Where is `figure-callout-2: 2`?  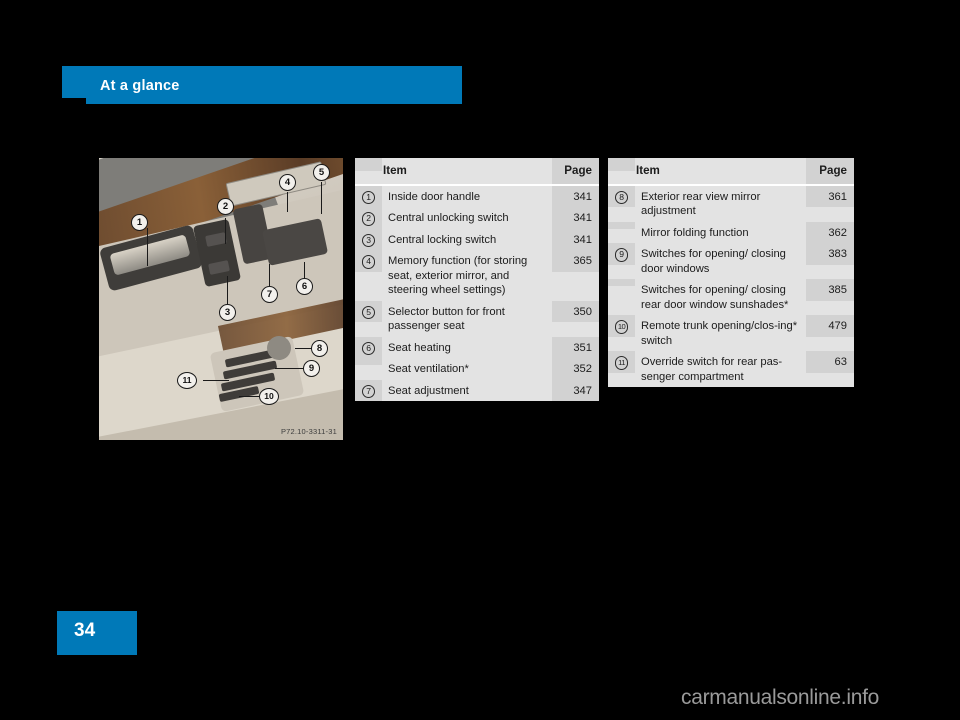 figure-callout-2: 2 is located at coordinates (225, 206).